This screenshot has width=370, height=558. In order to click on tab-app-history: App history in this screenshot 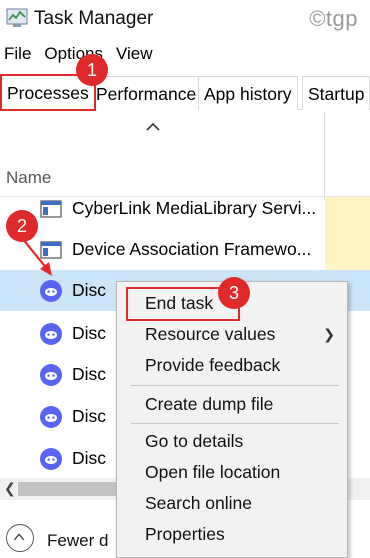, I will do `click(248, 93)`.